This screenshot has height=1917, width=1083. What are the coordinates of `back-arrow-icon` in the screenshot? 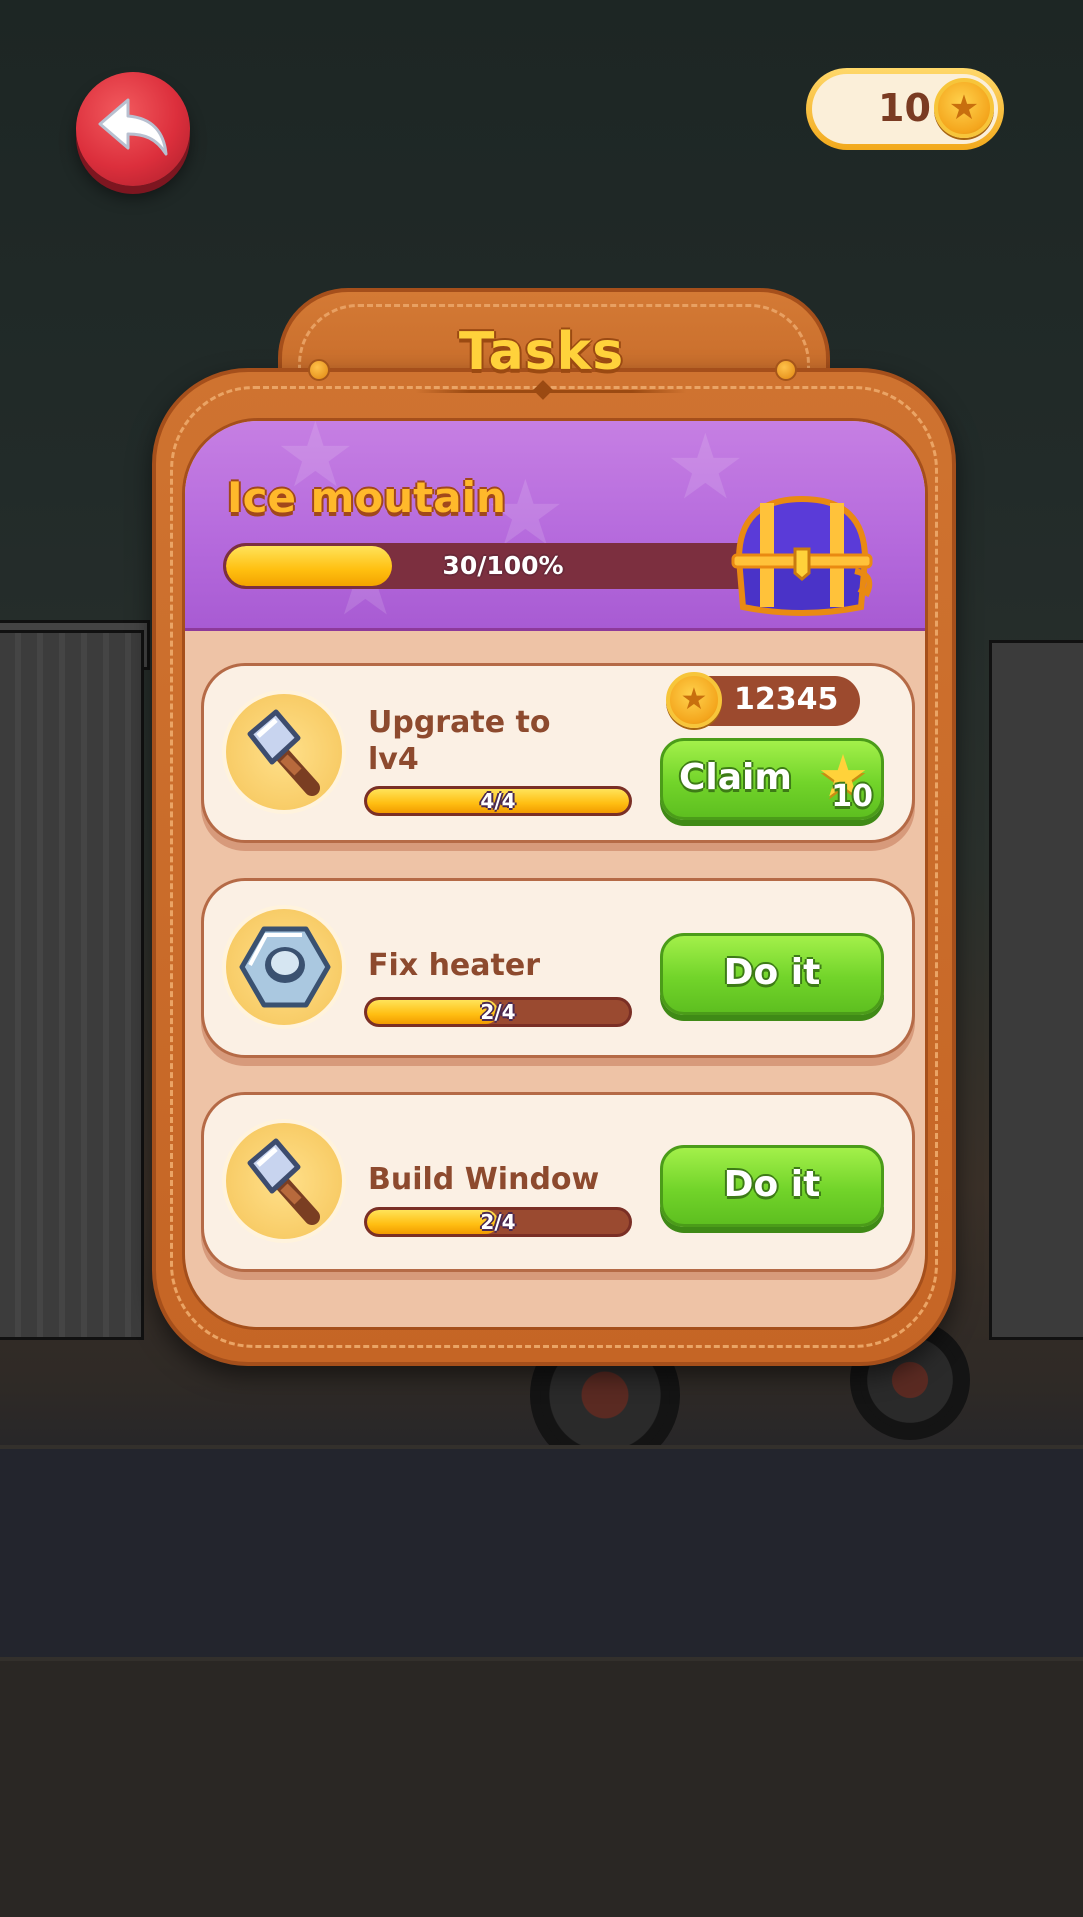 It's located at (133, 127).